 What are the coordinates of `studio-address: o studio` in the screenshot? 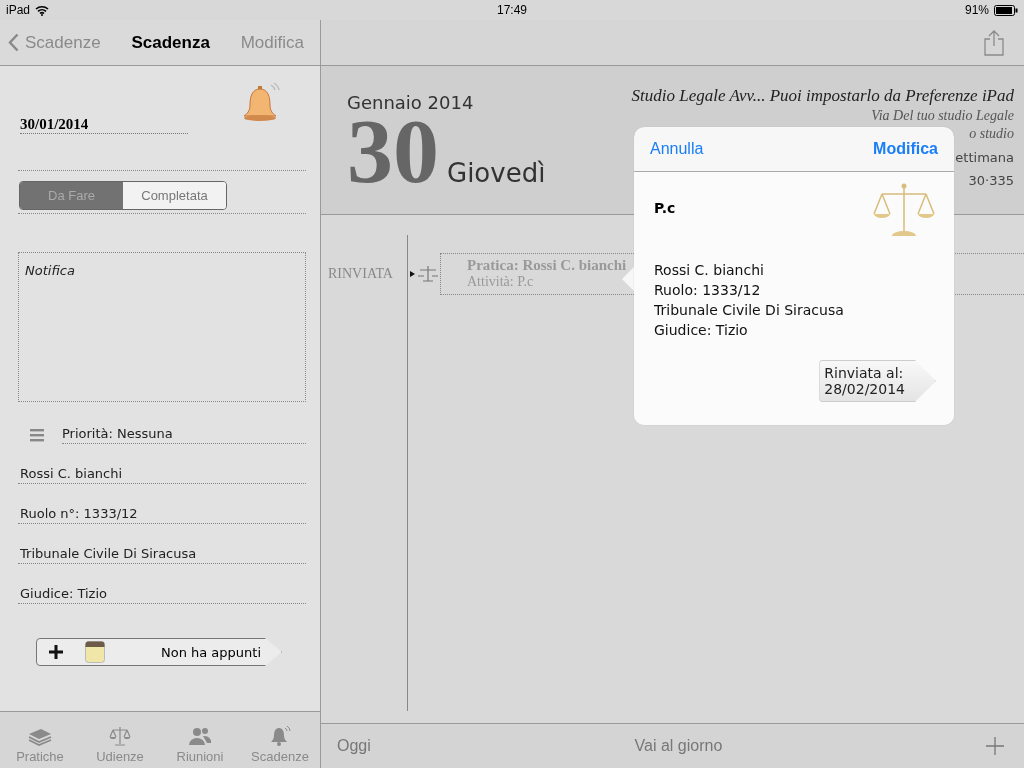 It's located at (991, 134).